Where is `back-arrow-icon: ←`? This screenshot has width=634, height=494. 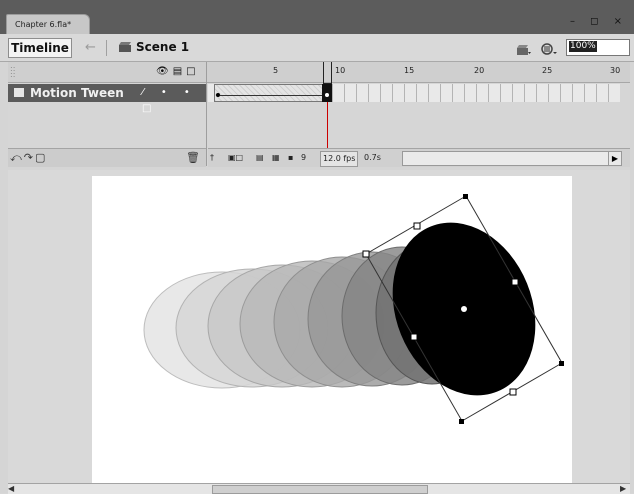 back-arrow-icon: ← is located at coordinates (90, 47).